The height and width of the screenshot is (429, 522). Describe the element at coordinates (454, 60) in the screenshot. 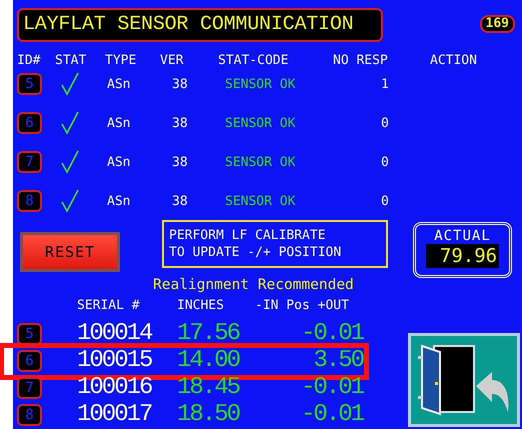

I see `column-header: ACTION` at that location.